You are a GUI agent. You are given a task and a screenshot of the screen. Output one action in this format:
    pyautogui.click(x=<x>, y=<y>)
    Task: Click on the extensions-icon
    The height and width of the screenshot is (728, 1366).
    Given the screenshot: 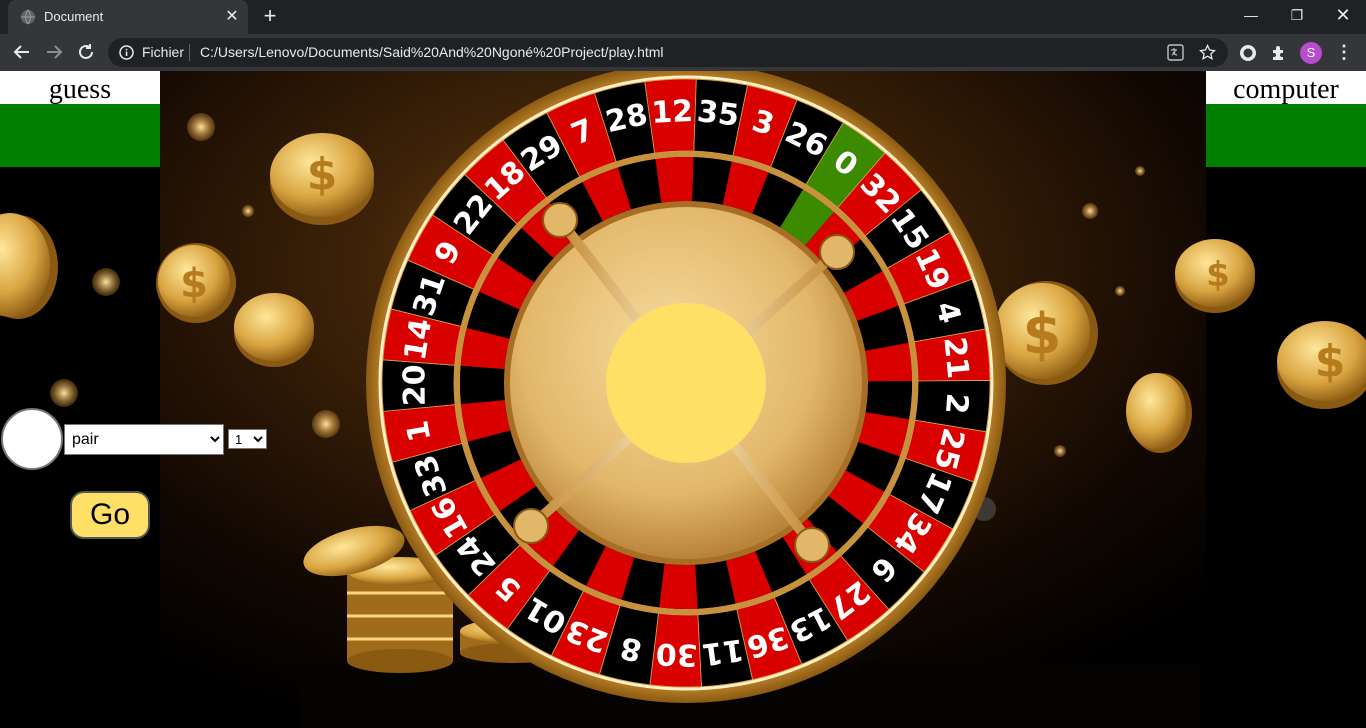 What is the action you would take?
    pyautogui.click(x=1279, y=53)
    